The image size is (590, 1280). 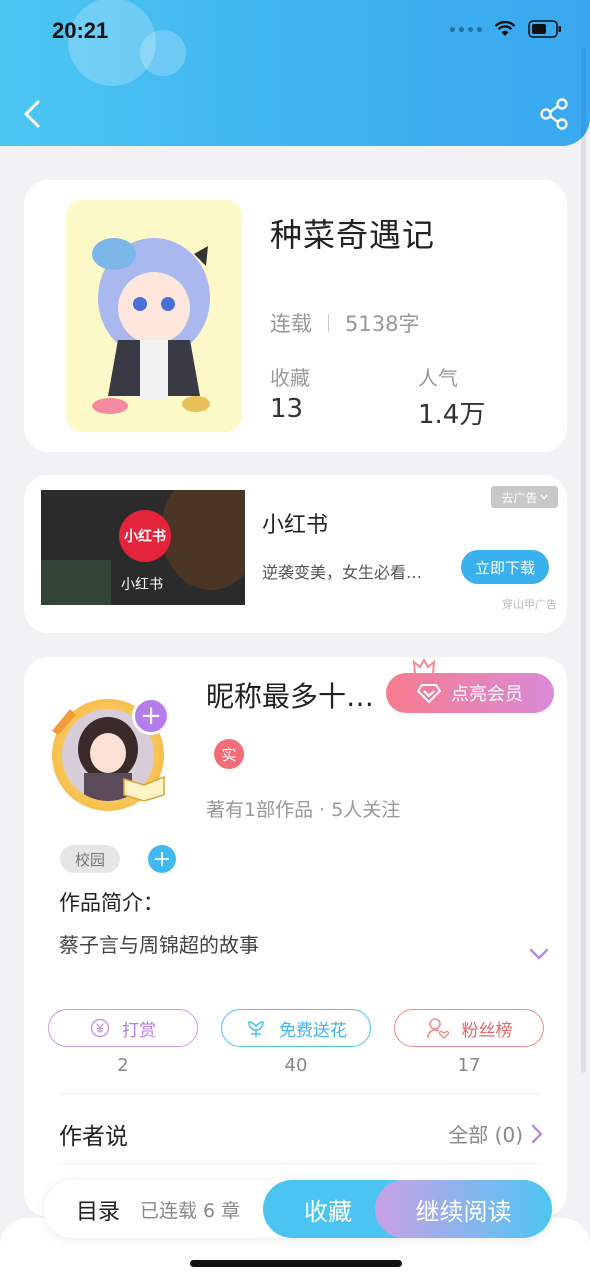 I want to click on scrollbar, so click(x=583, y=560).